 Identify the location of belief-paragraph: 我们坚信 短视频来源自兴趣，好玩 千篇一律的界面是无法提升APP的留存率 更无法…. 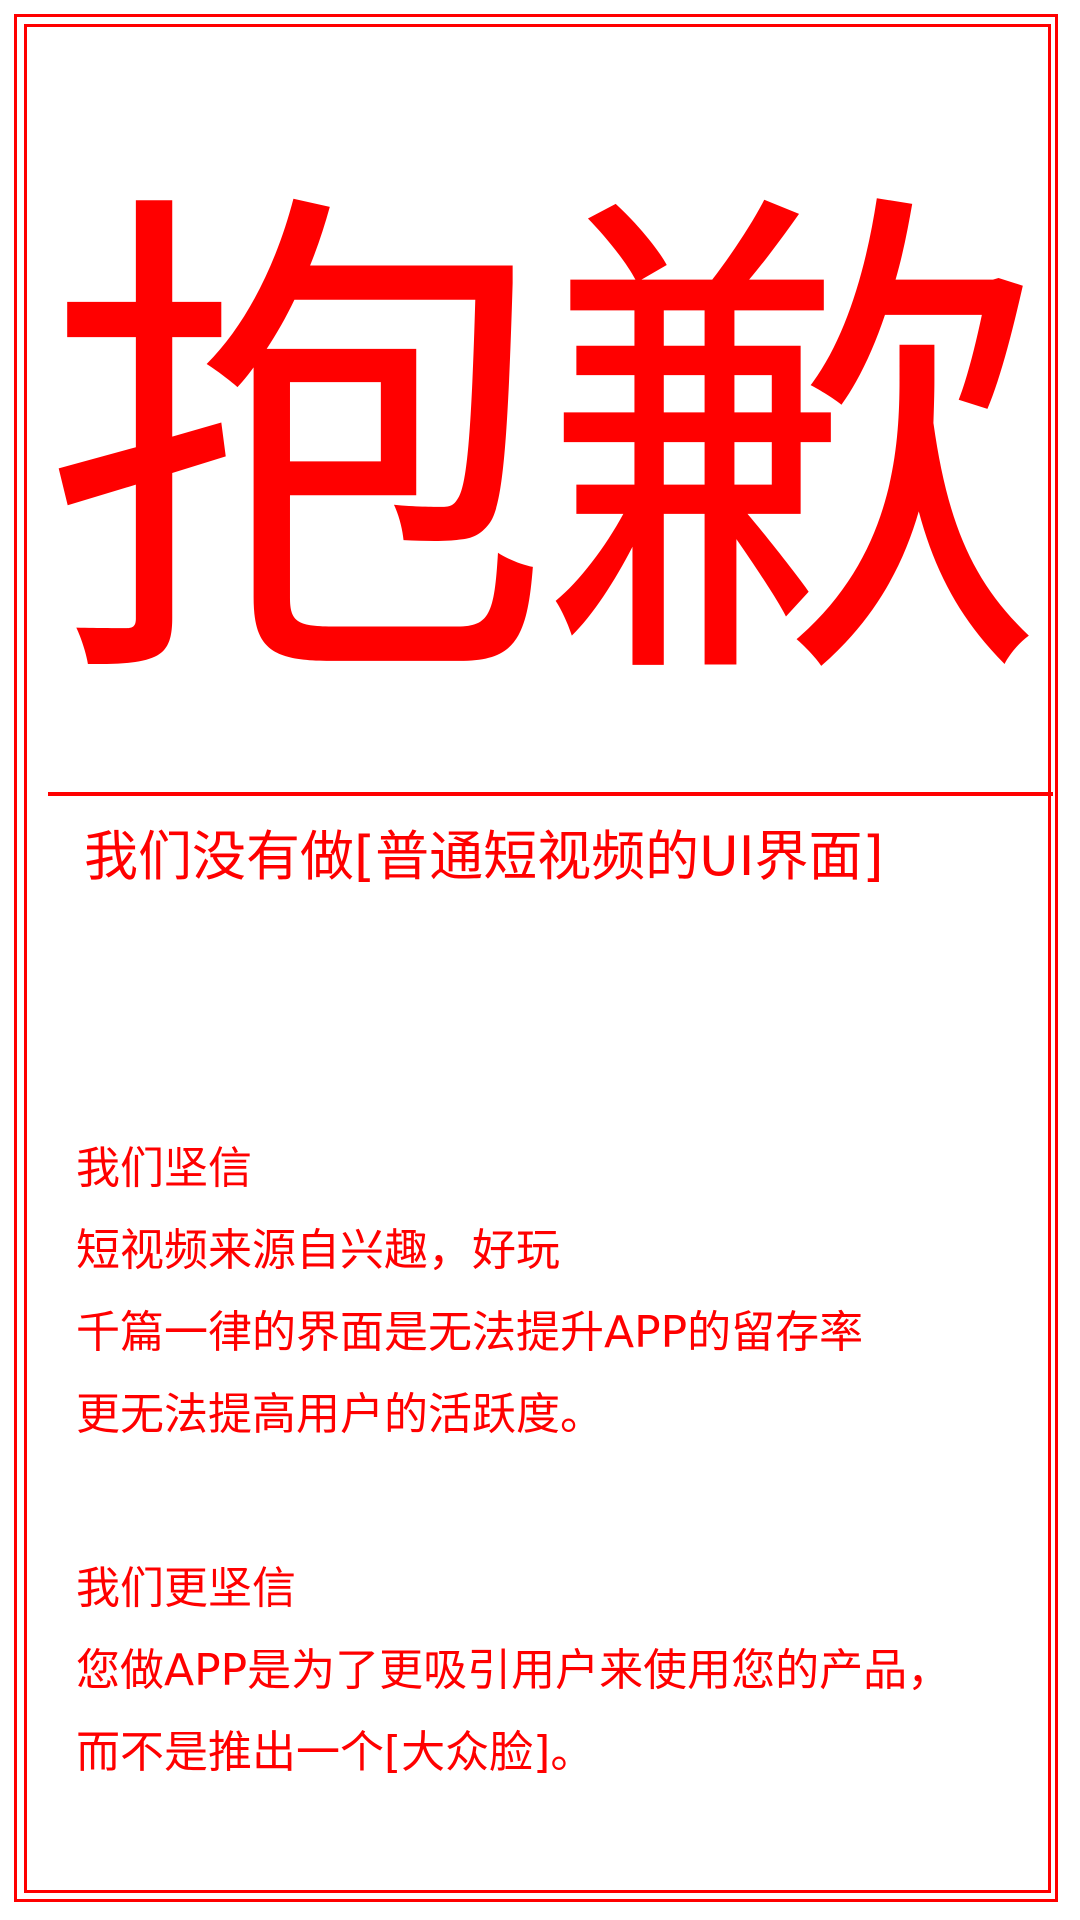
(469, 1292).